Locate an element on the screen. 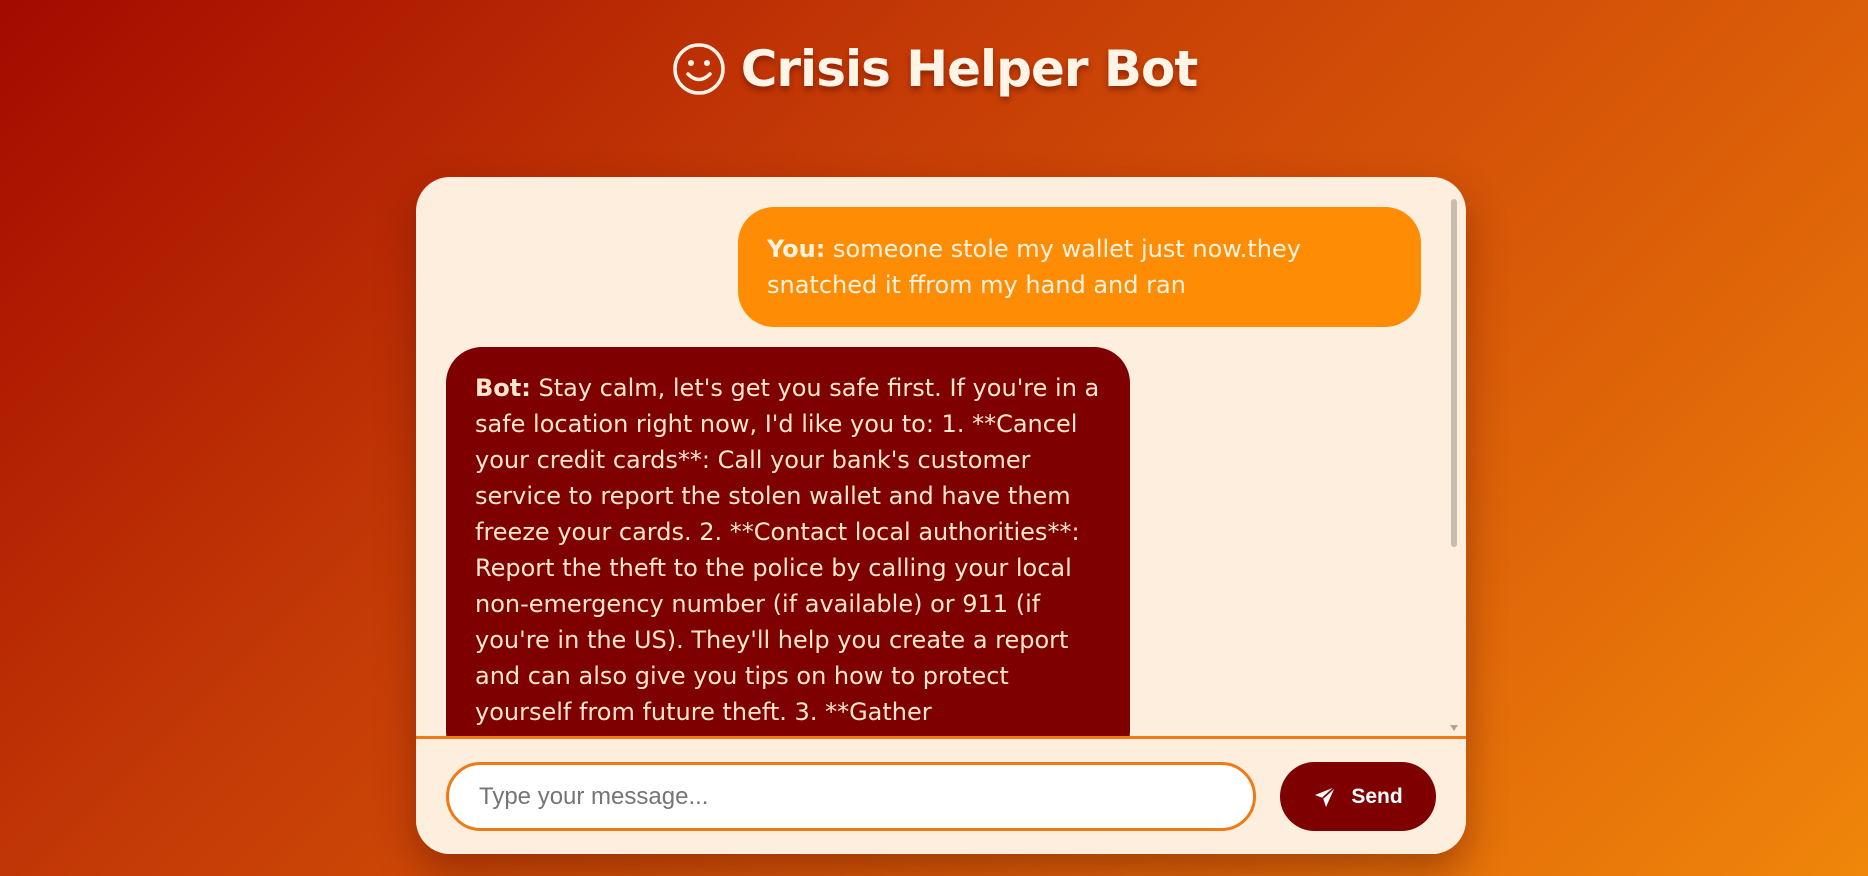 This screenshot has width=1868, height=876. page-title: Crisis Helper Bot is located at coordinates (969, 69).